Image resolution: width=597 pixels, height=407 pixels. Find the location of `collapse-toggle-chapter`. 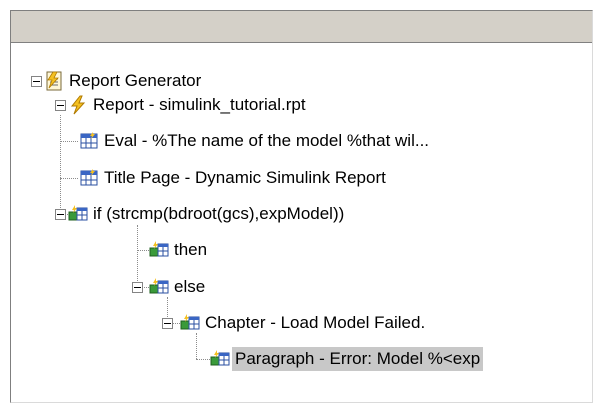

collapse-toggle-chapter is located at coordinates (167, 323).